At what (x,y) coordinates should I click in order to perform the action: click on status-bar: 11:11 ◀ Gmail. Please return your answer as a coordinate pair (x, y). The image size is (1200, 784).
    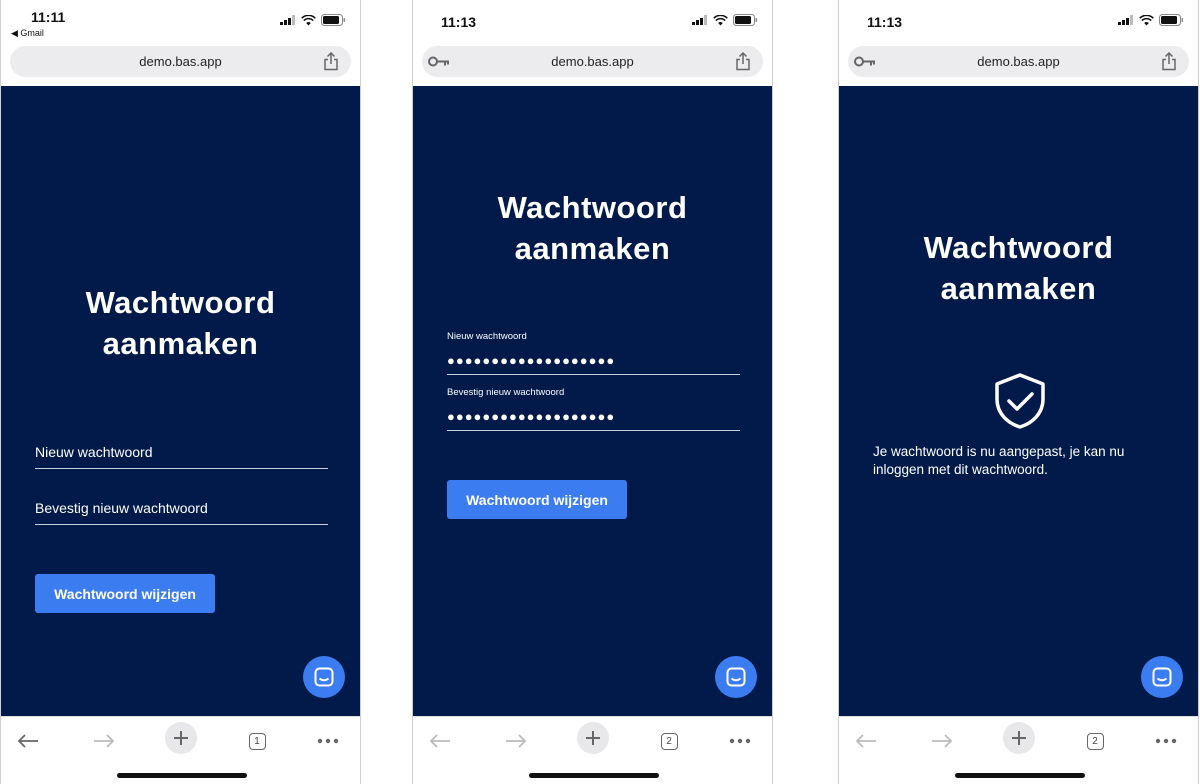
    Looking at the image, I should click on (180, 22).